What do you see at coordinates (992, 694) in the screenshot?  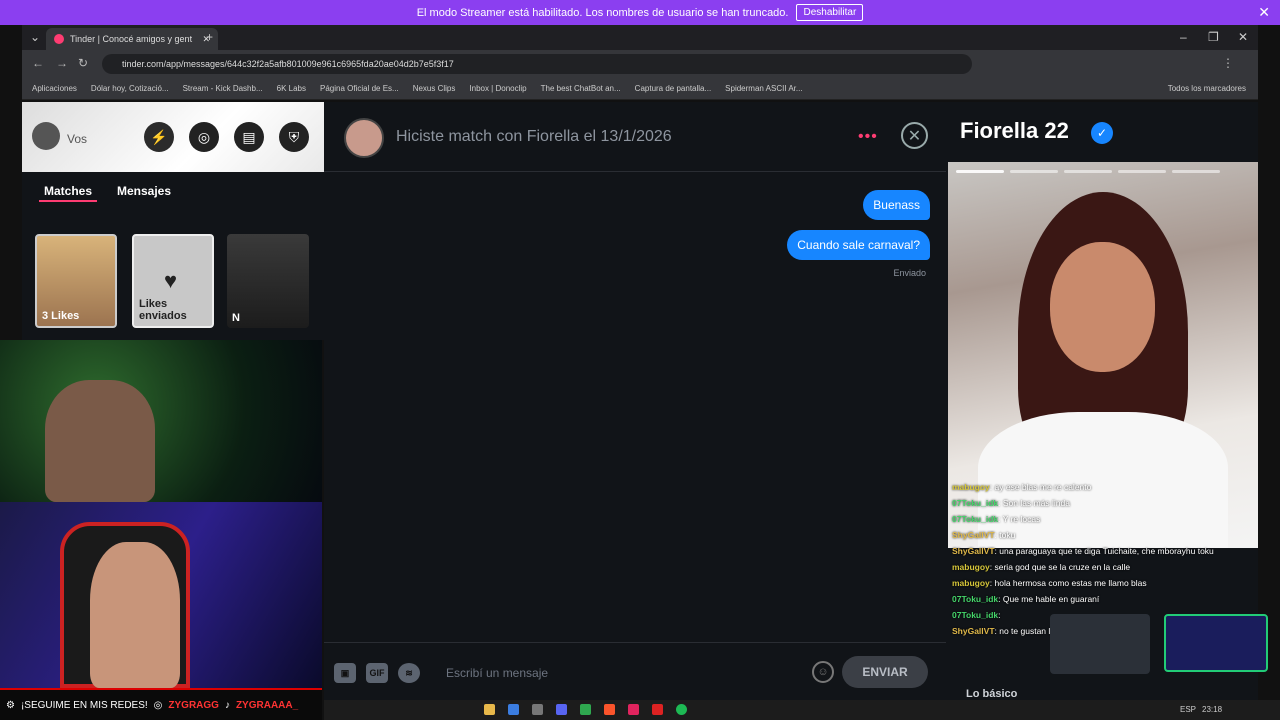 I see `section-basics: Lo básico` at bounding box center [992, 694].